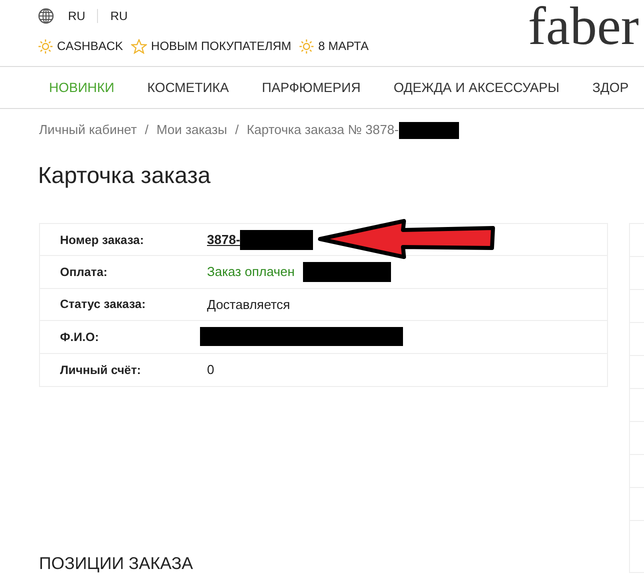  Describe the element at coordinates (343, 46) in the screenshot. I see `promo-link: 8 МАРТА` at that location.